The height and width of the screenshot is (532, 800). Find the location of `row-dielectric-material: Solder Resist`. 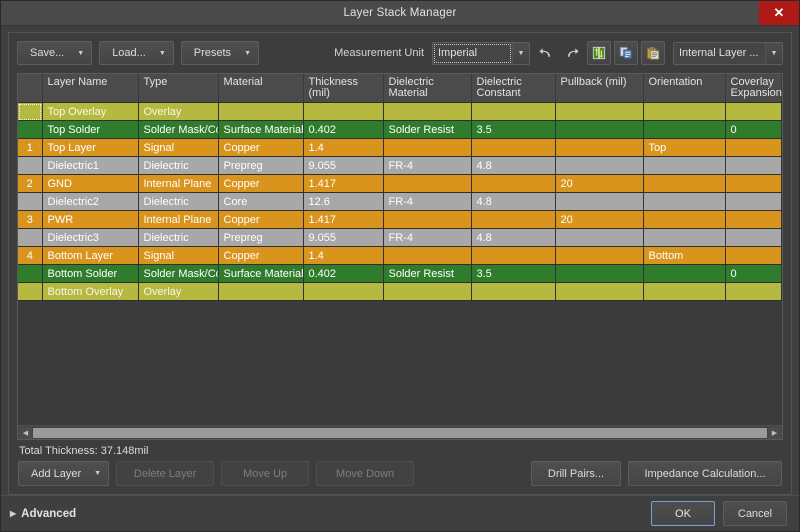

row-dielectric-material: Solder Resist is located at coordinates (427, 129).